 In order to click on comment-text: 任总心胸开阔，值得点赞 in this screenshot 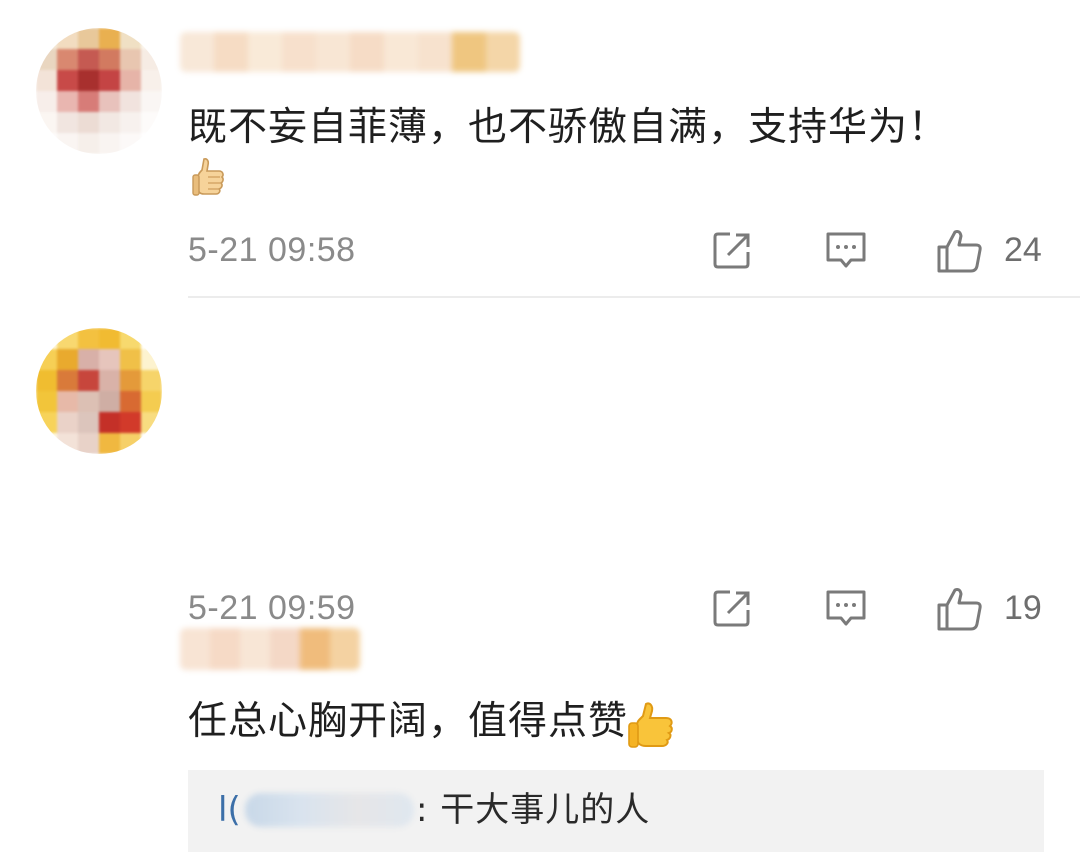, I will do `click(433, 722)`.